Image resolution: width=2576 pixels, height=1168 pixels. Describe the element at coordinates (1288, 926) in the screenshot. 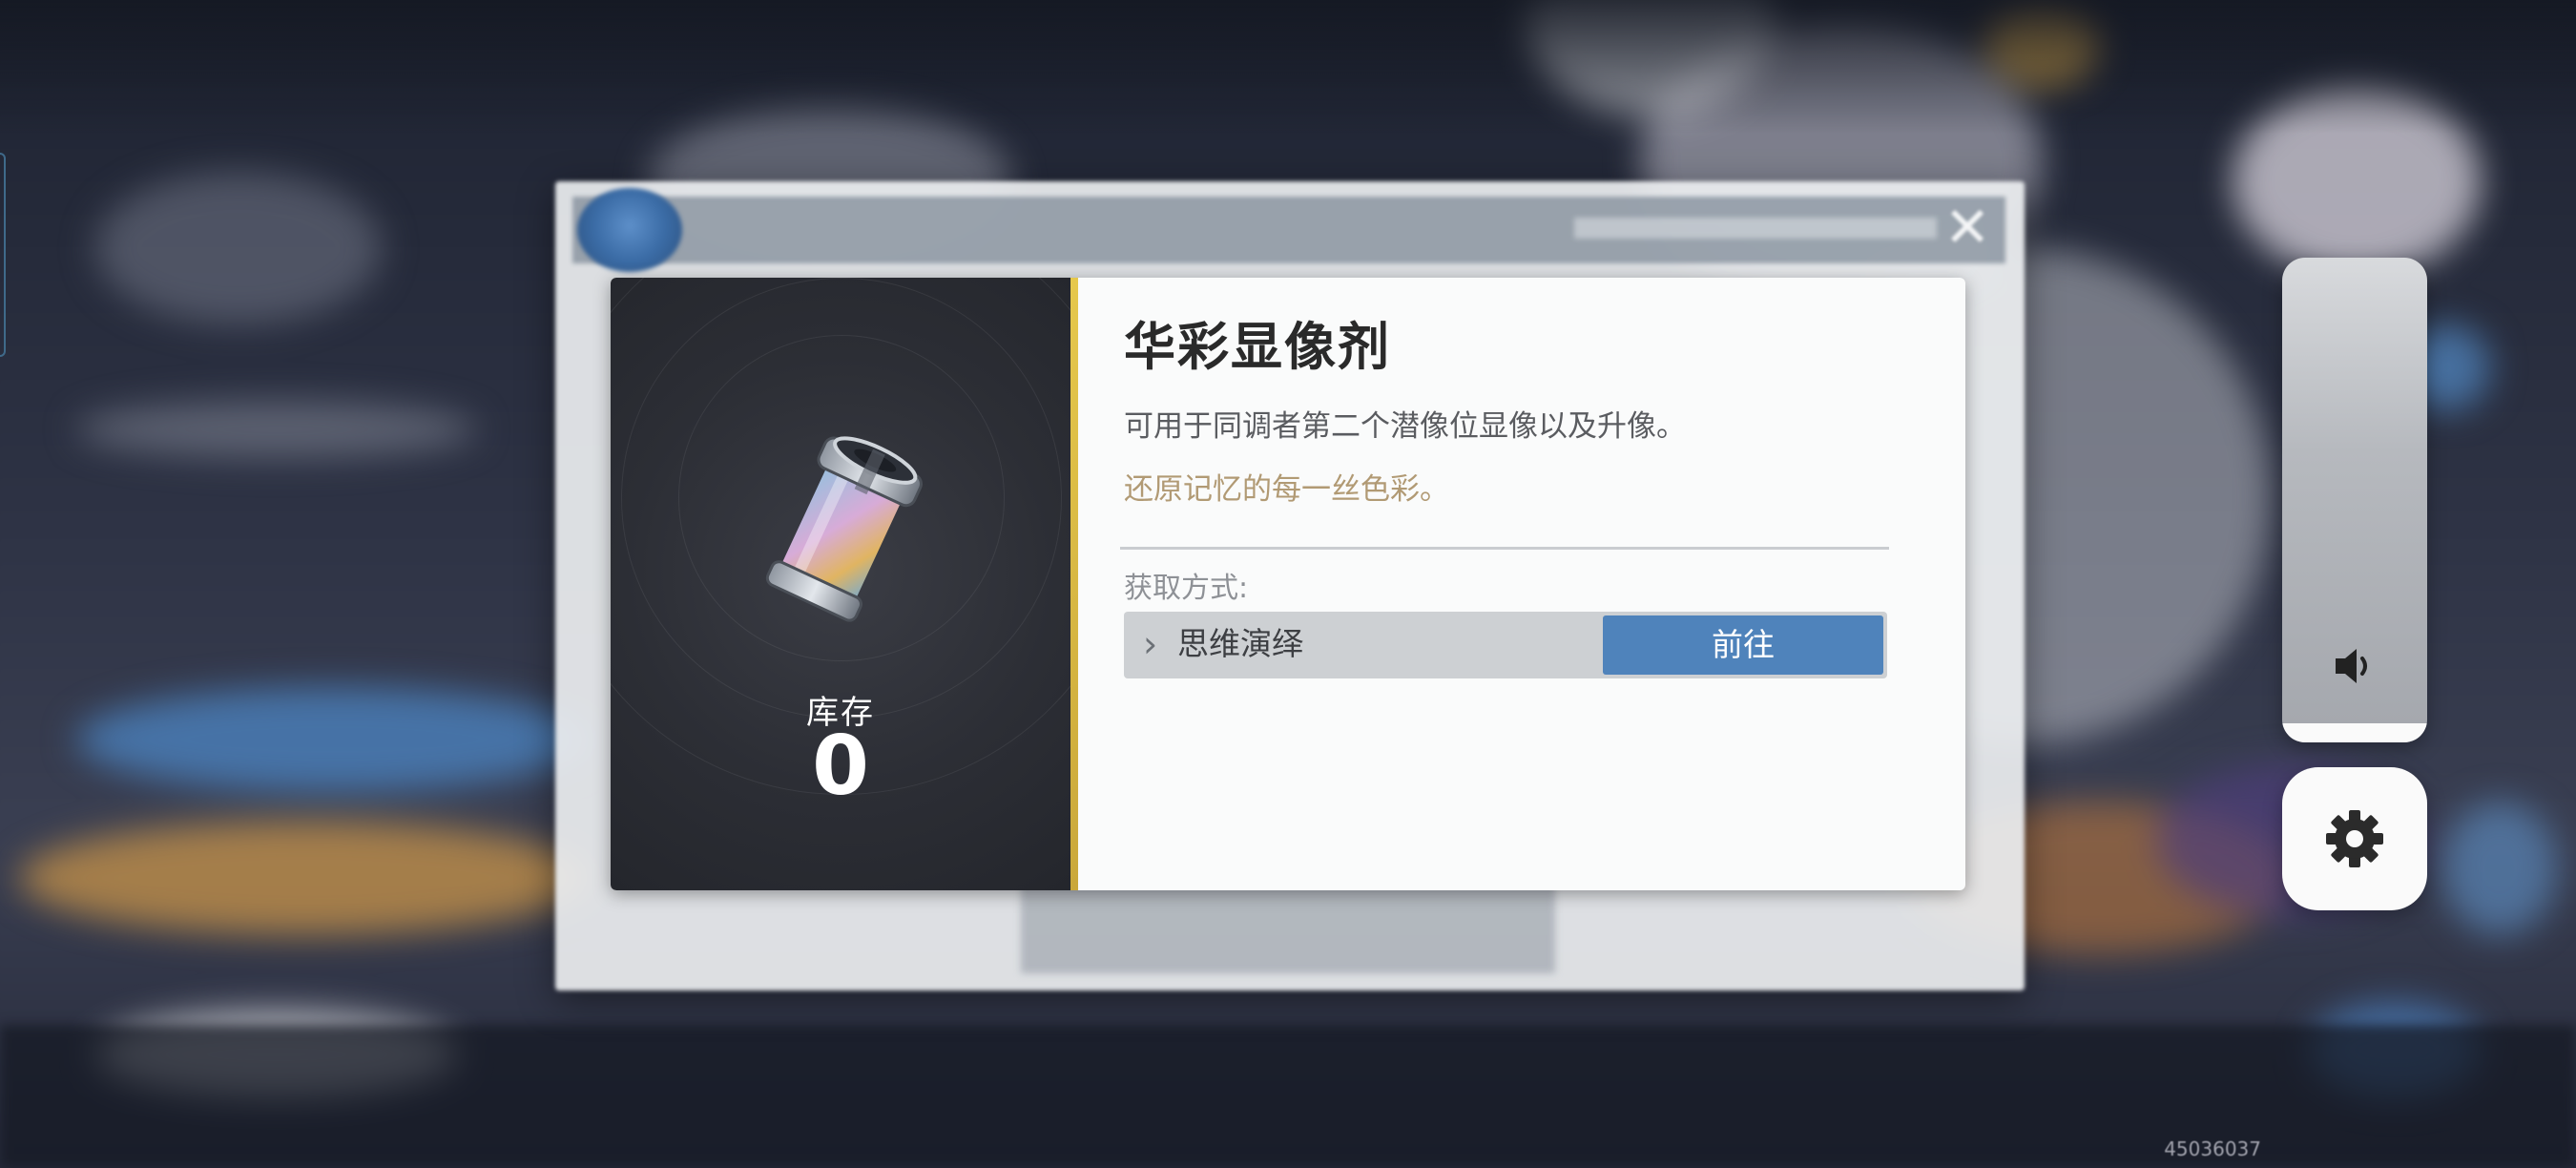

I see `modal-confirm-area` at that location.